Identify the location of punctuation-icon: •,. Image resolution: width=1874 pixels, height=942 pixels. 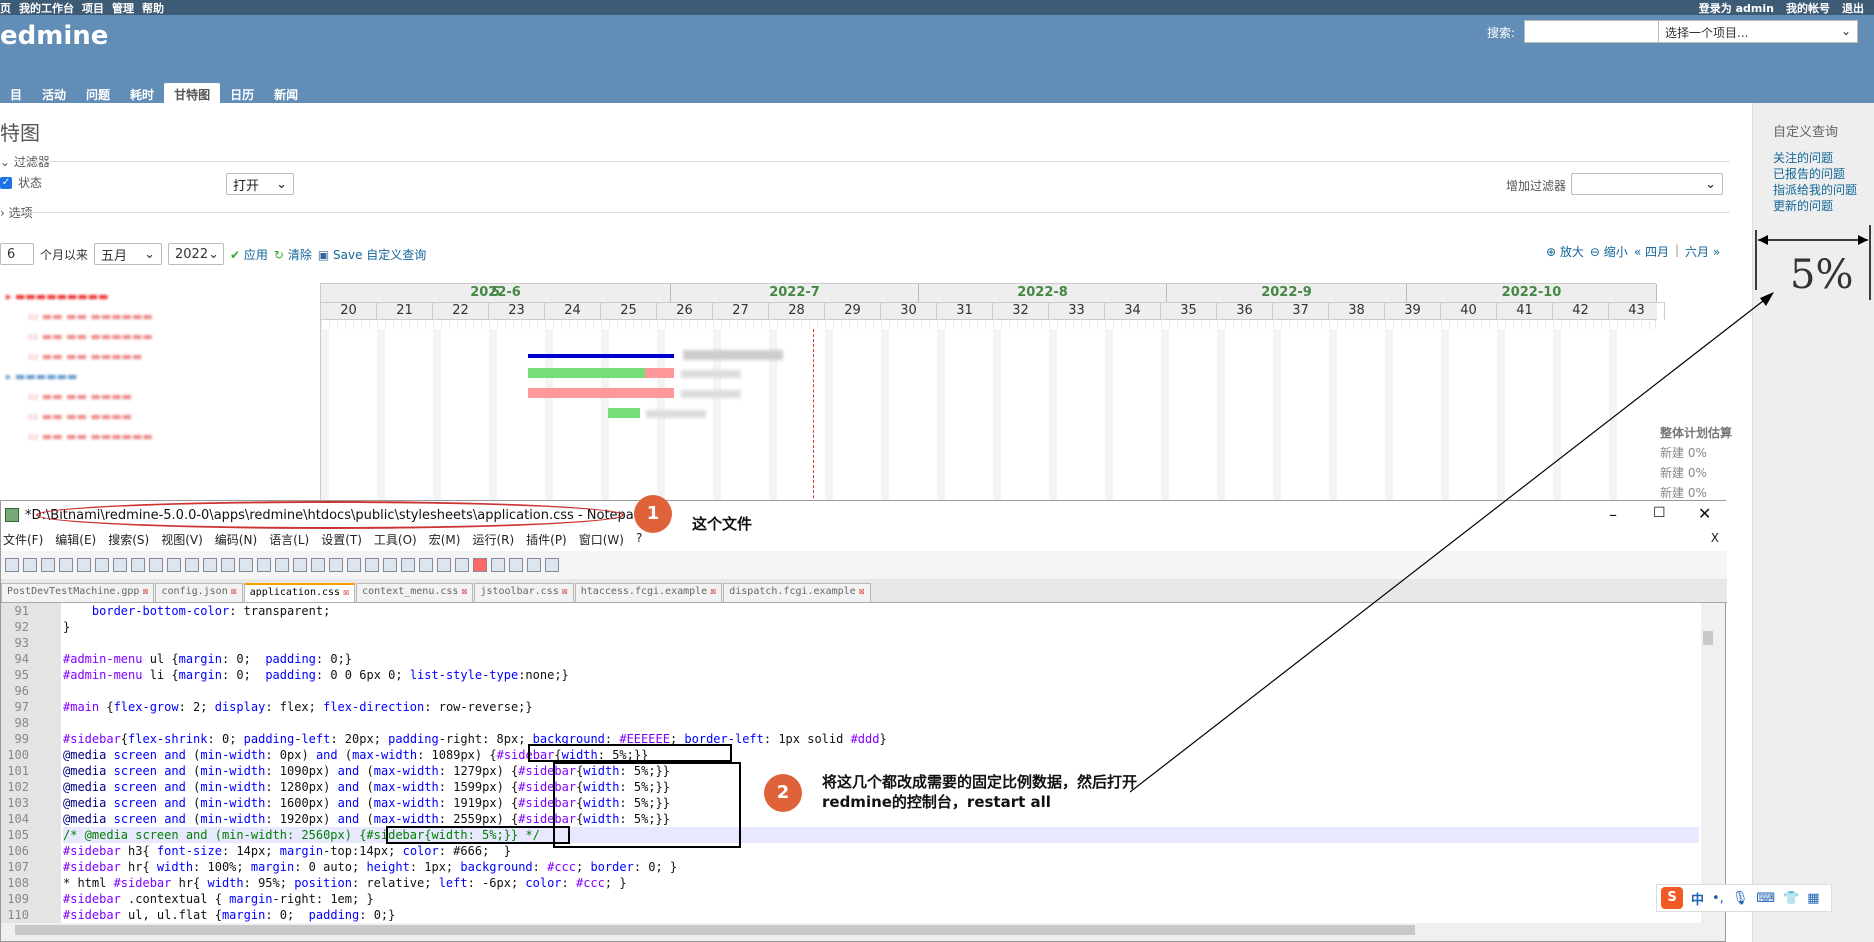
(1718, 898).